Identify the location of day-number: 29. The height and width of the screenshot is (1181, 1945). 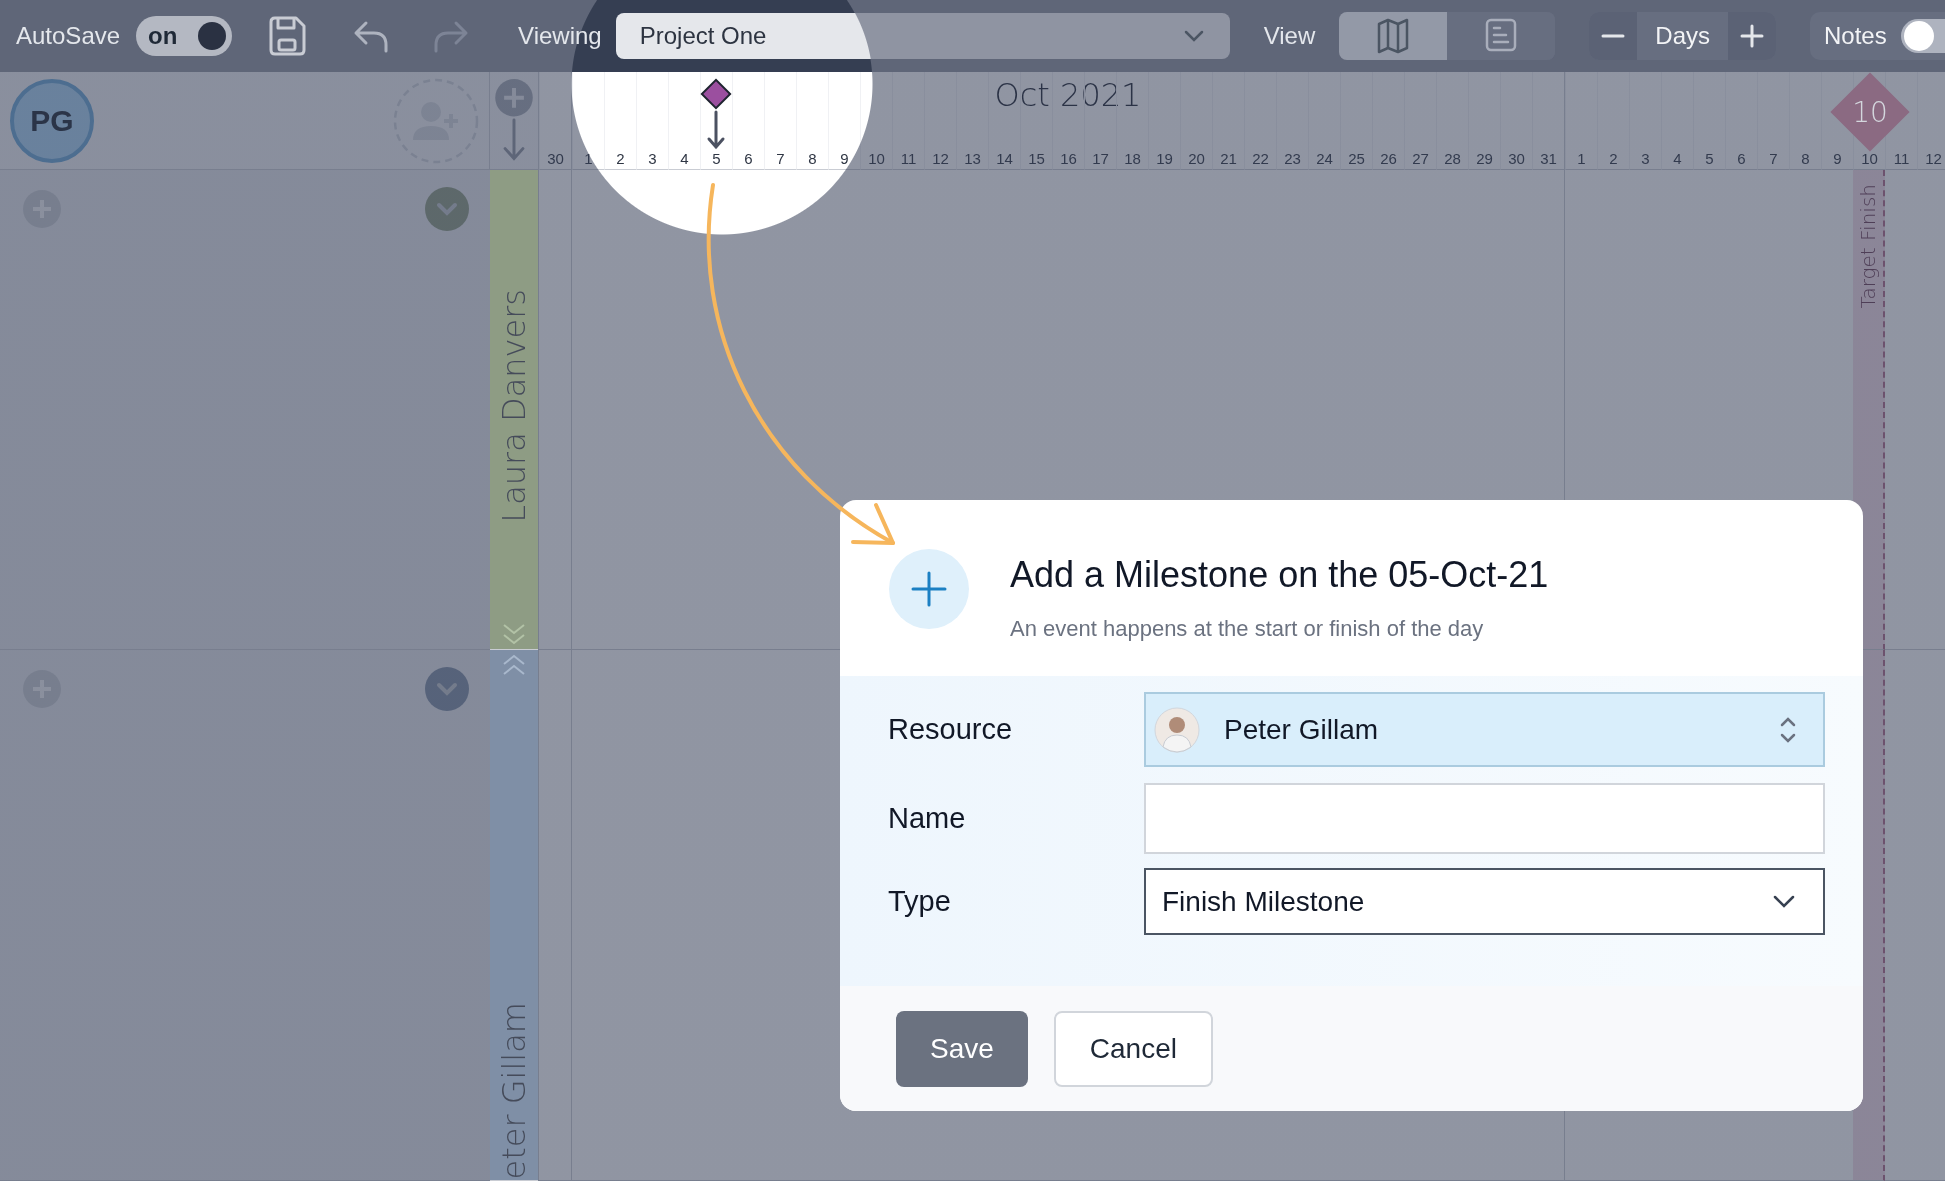
(1484, 158).